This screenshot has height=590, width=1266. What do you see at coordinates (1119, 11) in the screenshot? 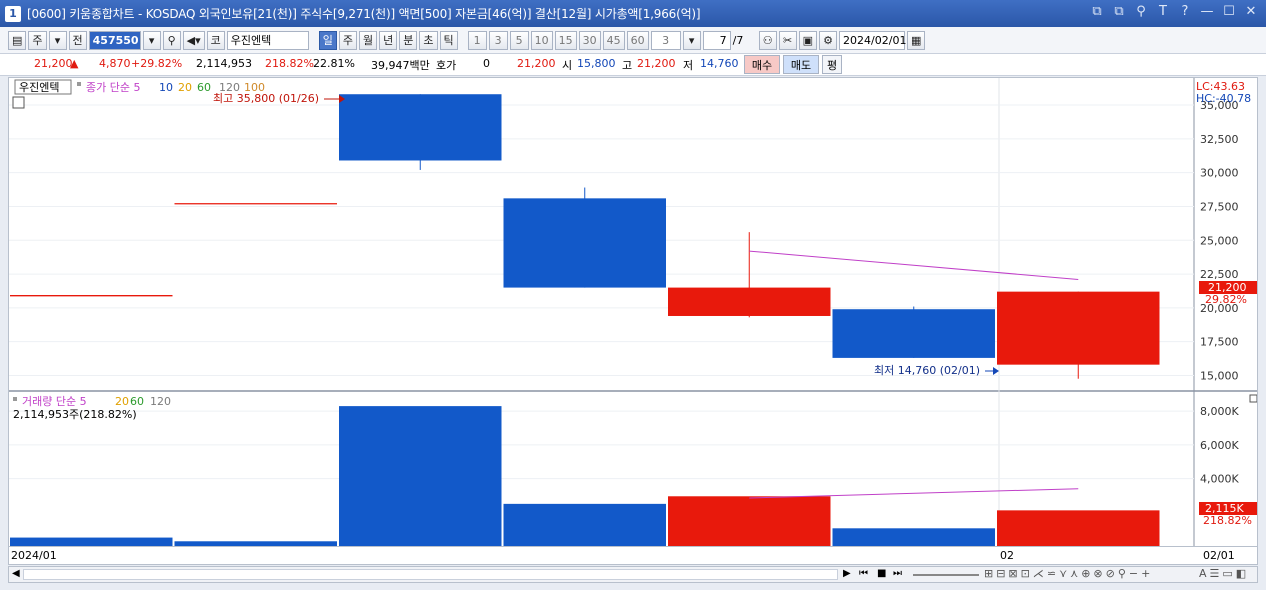
I see `copy-window-icon: ⧉` at bounding box center [1119, 11].